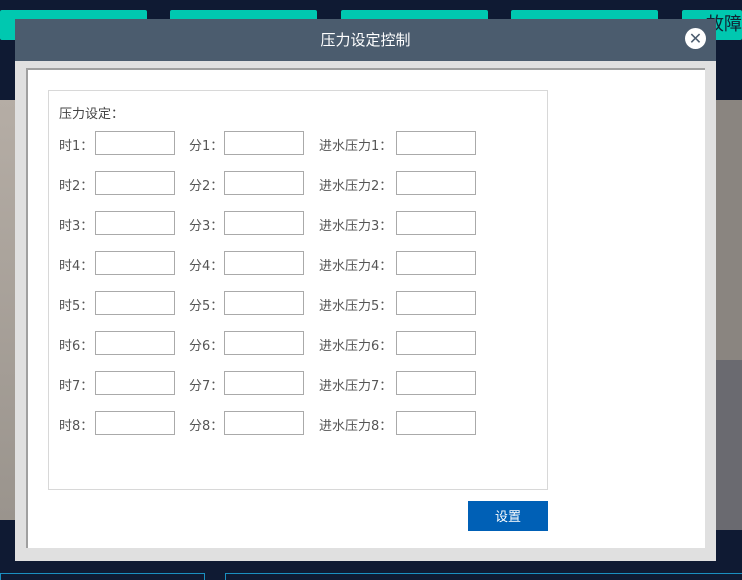  What do you see at coordinates (356, 146) in the screenshot?
I see `pressure-label: 进水压力1：` at bounding box center [356, 146].